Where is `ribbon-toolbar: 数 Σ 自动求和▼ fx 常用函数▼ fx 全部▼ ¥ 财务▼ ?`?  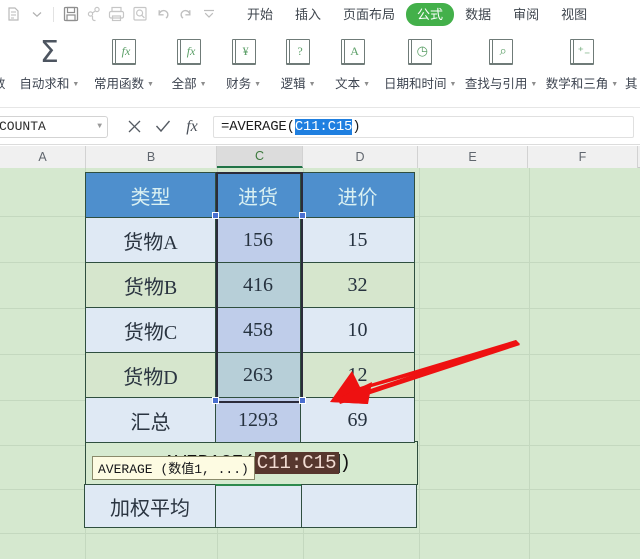
ribbon-toolbar: 数 Σ 自动求和▼ fx 常用函数▼ fx 全部▼ ¥ 财务▼ ? is located at coordinates (320, 68).